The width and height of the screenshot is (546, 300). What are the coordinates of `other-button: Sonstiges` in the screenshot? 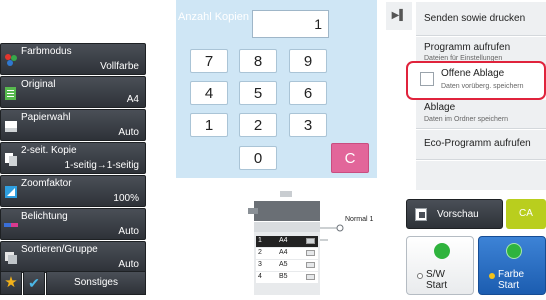 It's located at (96, 283).